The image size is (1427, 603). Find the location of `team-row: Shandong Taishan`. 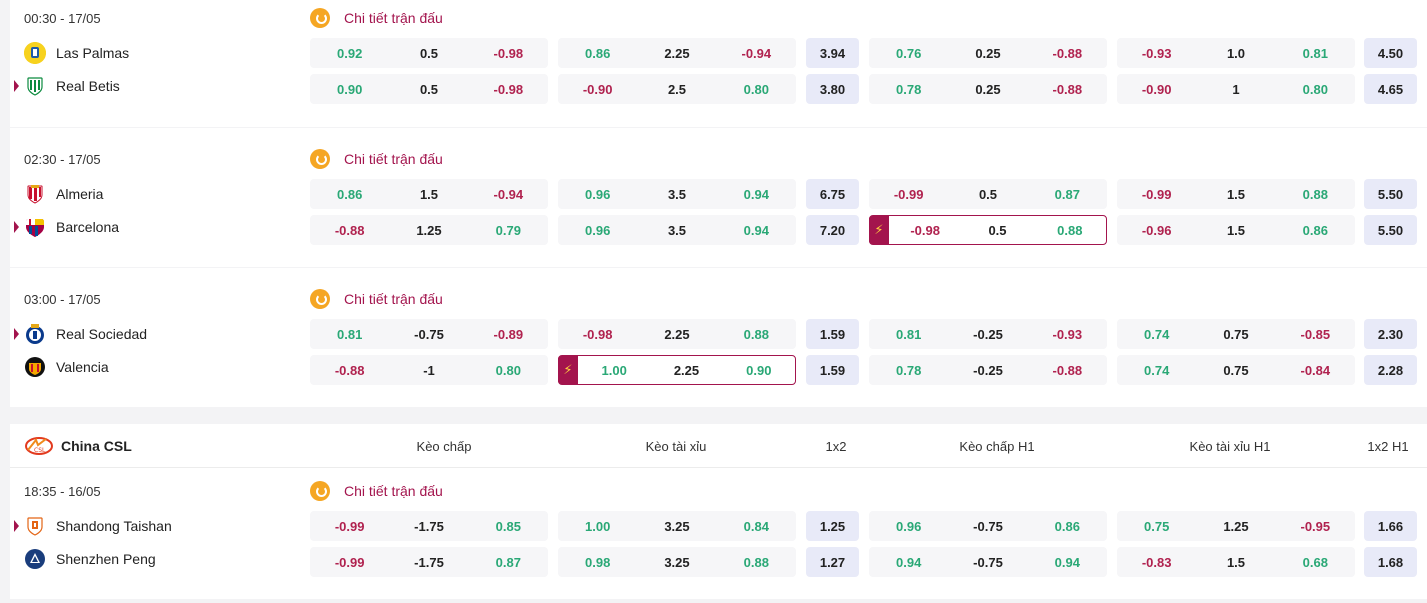

team-row: Shandong Taishan is located at coordinates (93, 526).